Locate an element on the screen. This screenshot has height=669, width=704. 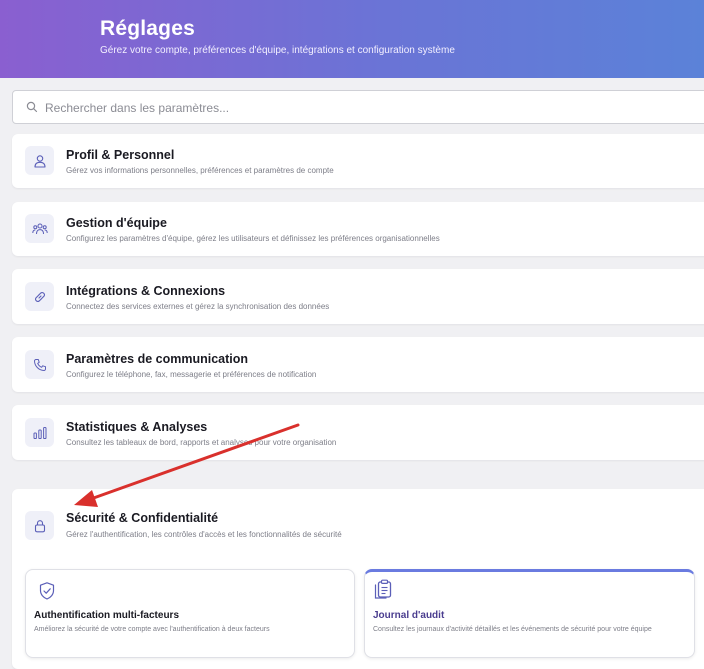
team-icon is located at coordinates (39, 228).